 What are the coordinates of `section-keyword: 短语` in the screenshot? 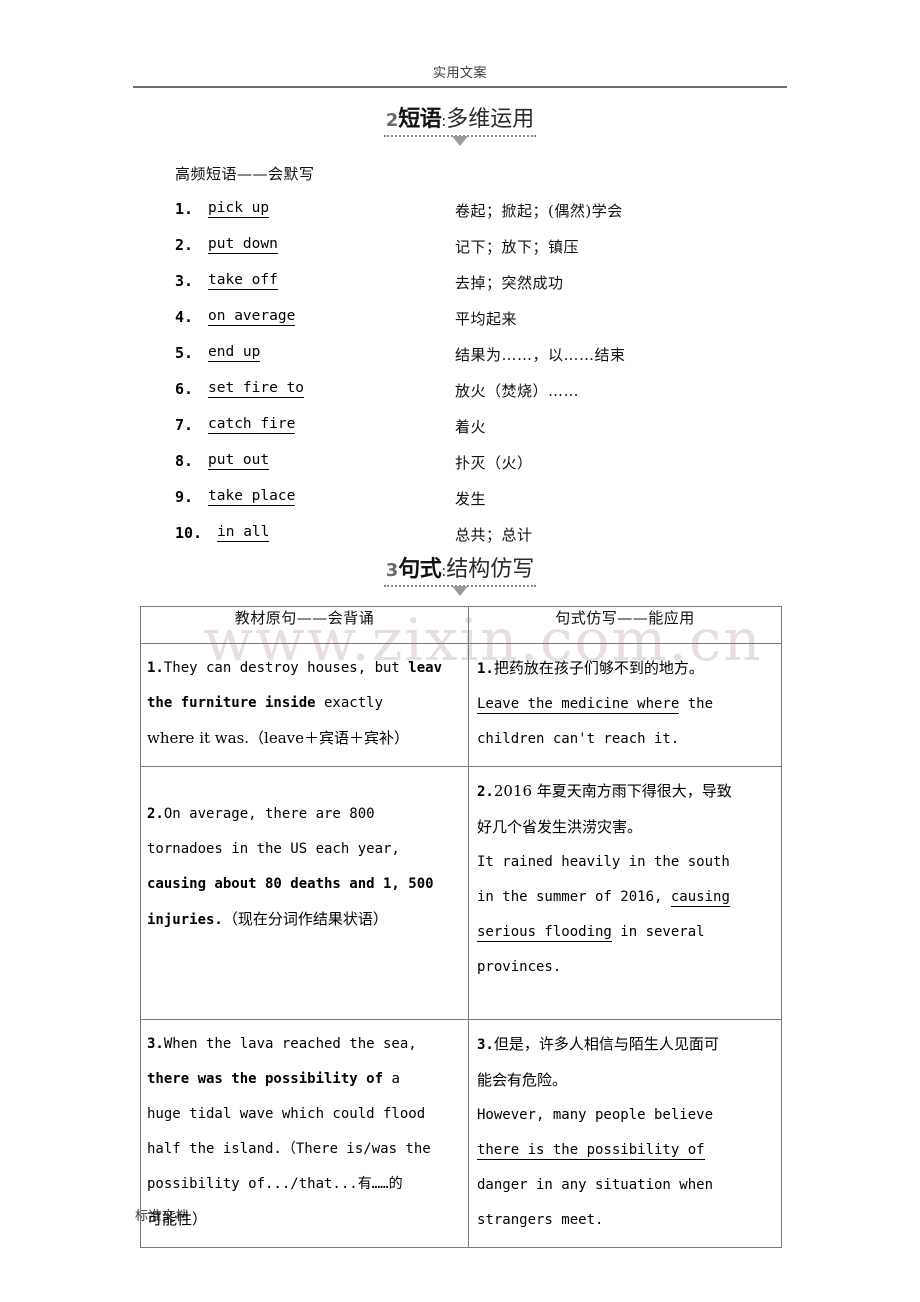 It's located at (420, 119).